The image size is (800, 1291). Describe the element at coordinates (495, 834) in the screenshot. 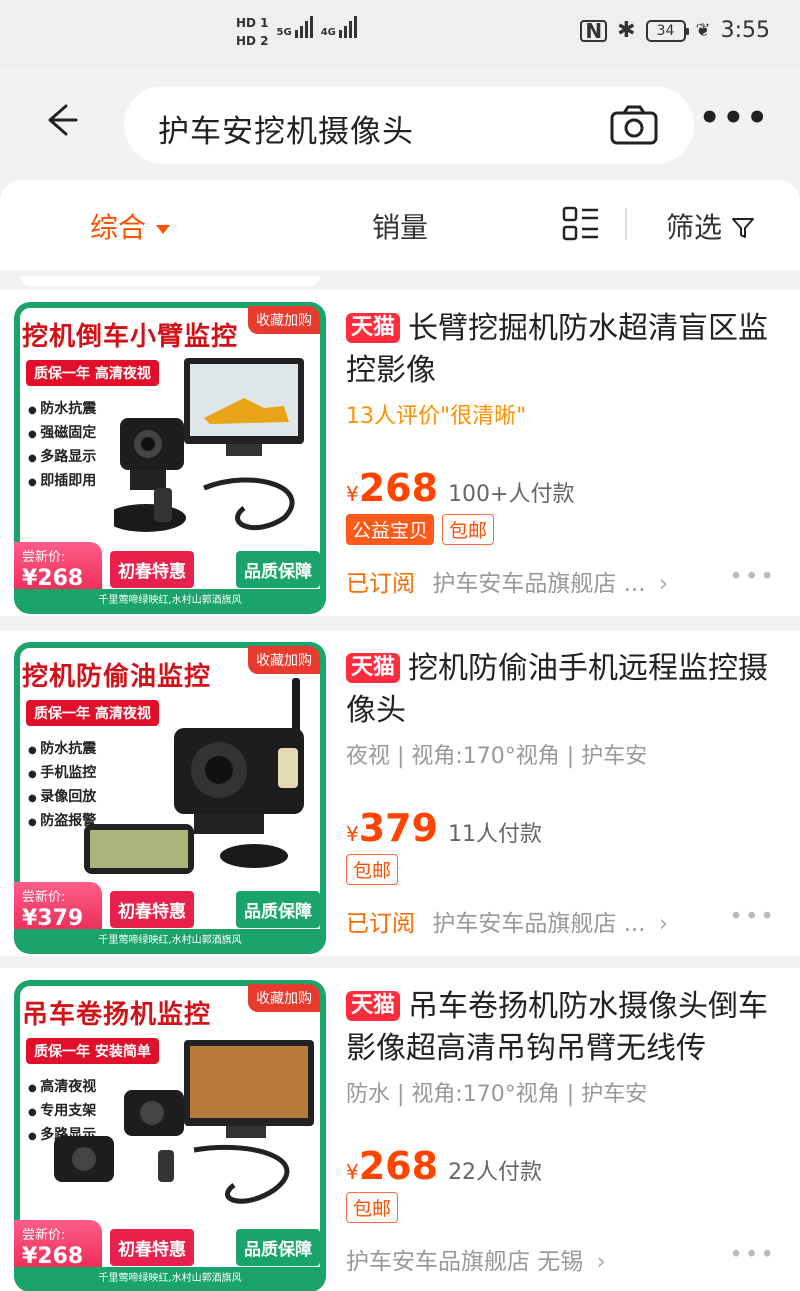

I see `product-sales: 11人付款` at that location.